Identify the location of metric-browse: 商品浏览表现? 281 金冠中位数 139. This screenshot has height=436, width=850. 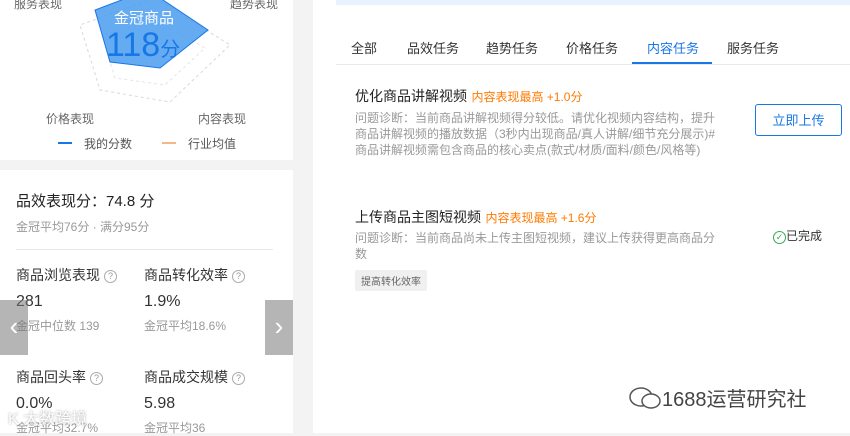
(66, 299).